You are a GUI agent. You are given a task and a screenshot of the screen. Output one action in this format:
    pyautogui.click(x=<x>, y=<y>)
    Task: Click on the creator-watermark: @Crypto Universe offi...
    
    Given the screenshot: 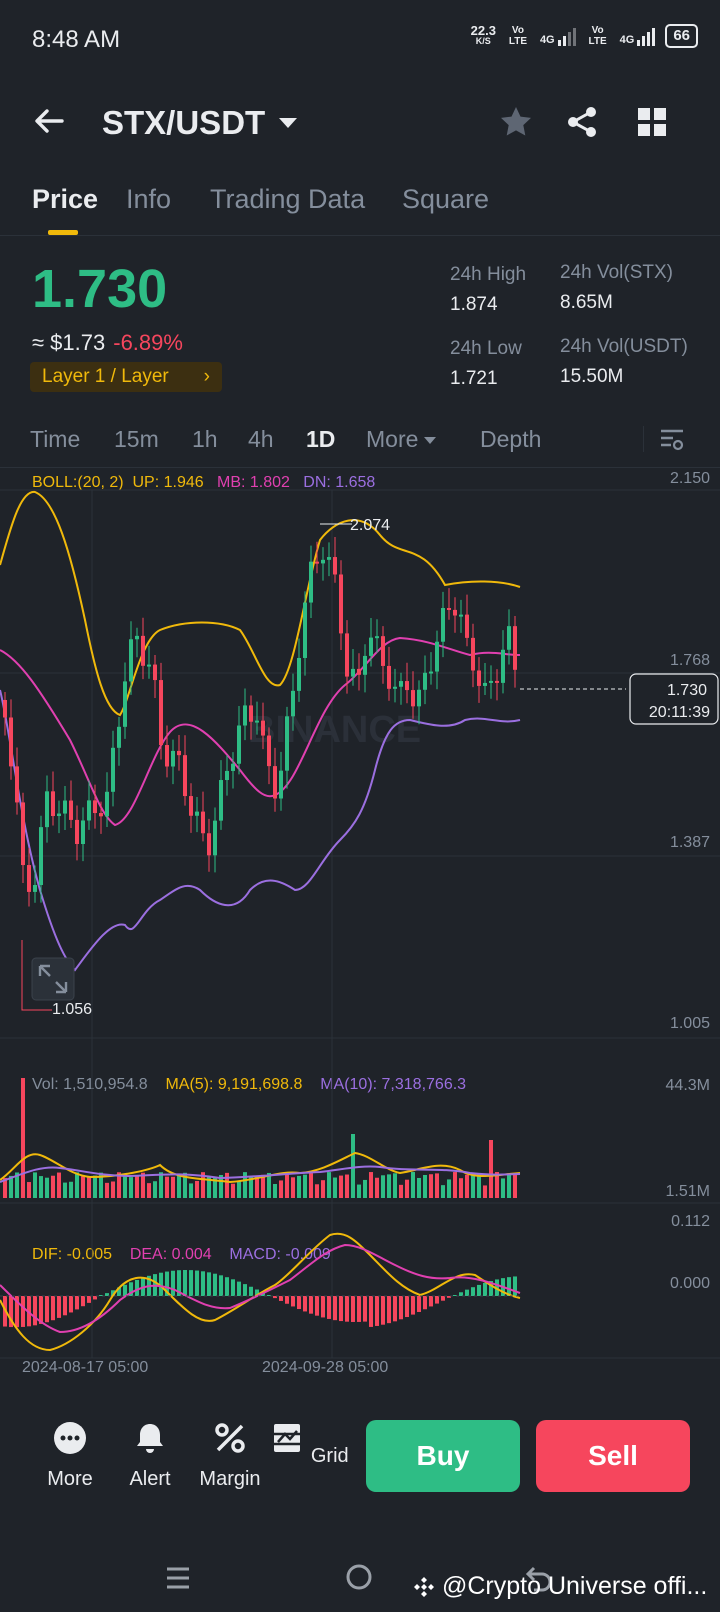 What is the action you would take?
    pyautogui.click(x=559, y=1586)
    